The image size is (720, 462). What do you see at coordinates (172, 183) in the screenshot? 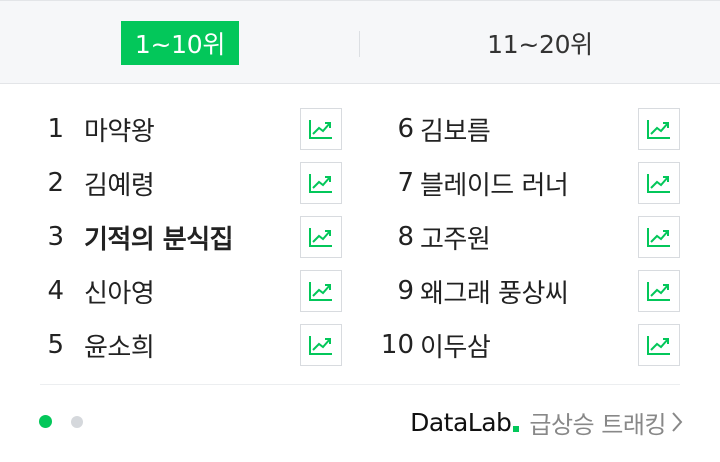
I see `list-item: 2 김예령` at bounding box center [172, 183].